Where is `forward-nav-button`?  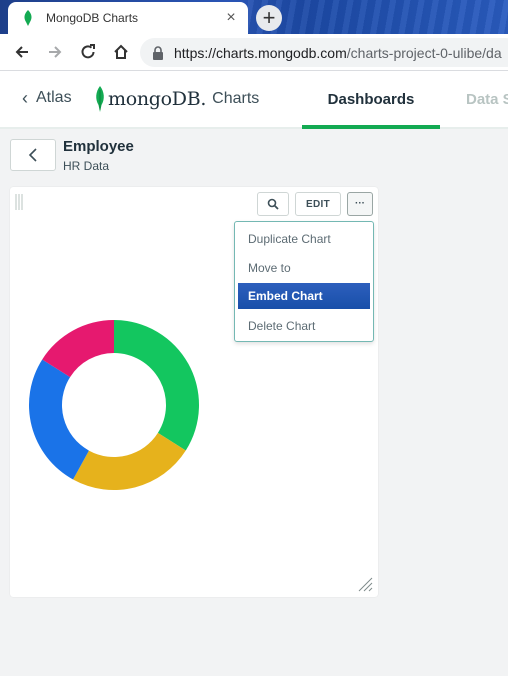 forward-nav-button is located at coordinates (54, 52).